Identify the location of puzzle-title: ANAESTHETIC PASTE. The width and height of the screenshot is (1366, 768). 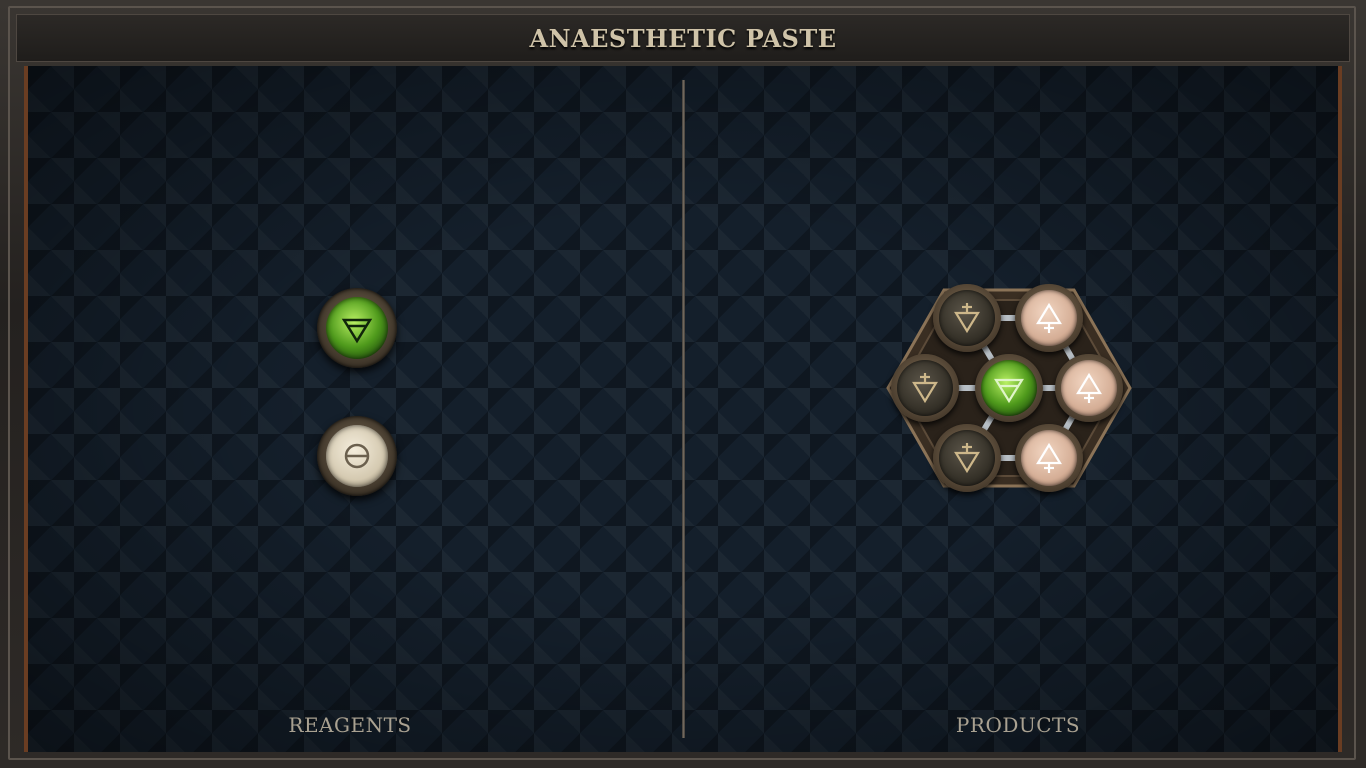
(683, 38).